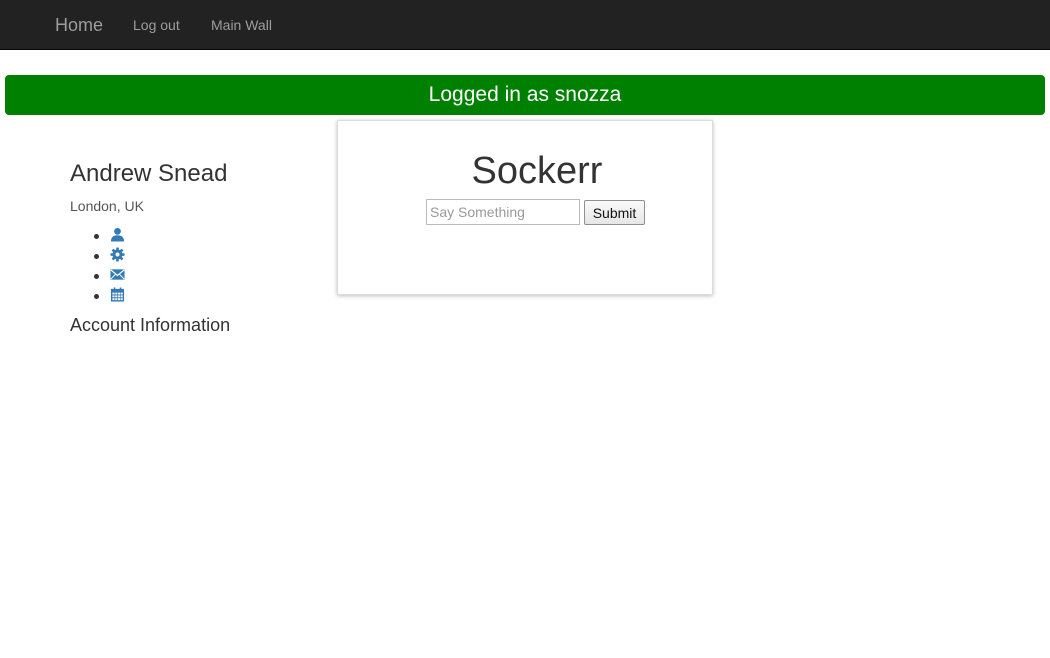 The width and height of the screenshot is (1050, 658). Describe the element at coordinates (150, 325) in the screenshot. I see `account-information-heading: Account Information` at that location.